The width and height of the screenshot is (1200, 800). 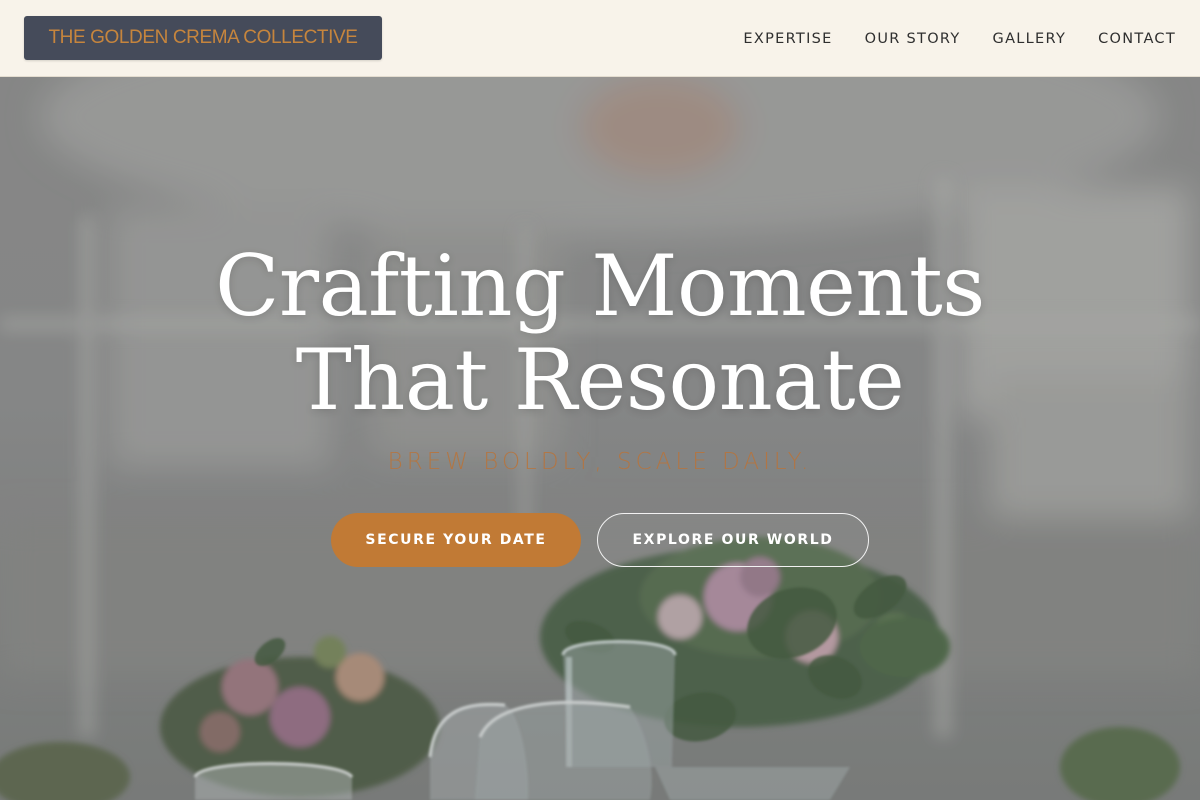 What do you see at coordinates (600, 380) in the screenshot?
I see `hero-headline-line-2: That Resonate` at bounding box center [600, 380].